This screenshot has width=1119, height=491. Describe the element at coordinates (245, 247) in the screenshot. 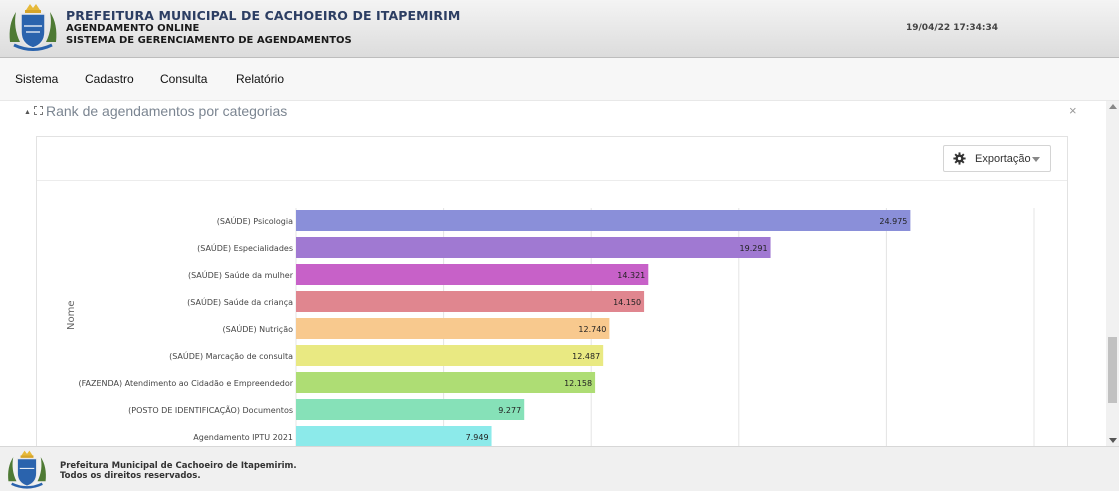

I see `category-label-1: (SAÚDE) Especialidades` at that location.